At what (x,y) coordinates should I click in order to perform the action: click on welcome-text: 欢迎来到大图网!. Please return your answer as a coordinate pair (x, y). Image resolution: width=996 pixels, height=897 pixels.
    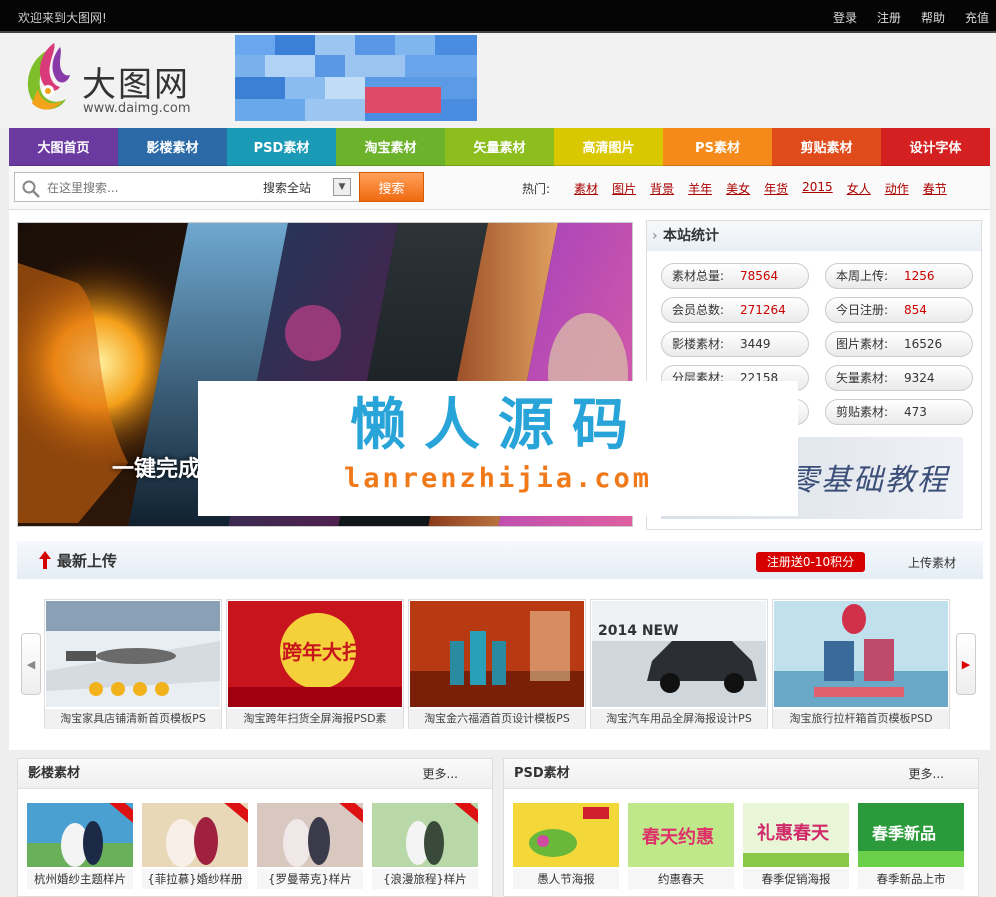
    Looking at the image, I should click on (62, 18).